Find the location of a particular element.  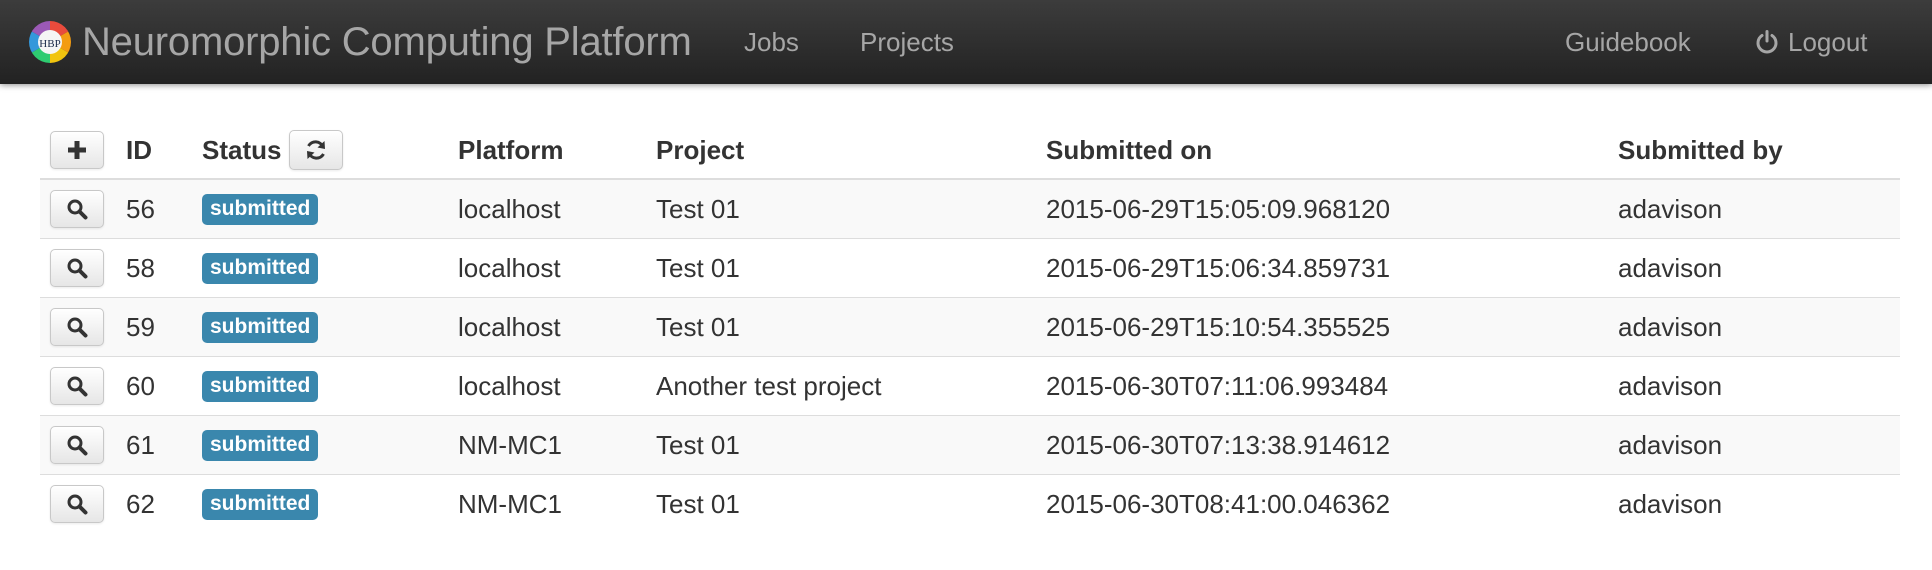

hbp-logo-icon: HBP is located at coordinates (50, 42).